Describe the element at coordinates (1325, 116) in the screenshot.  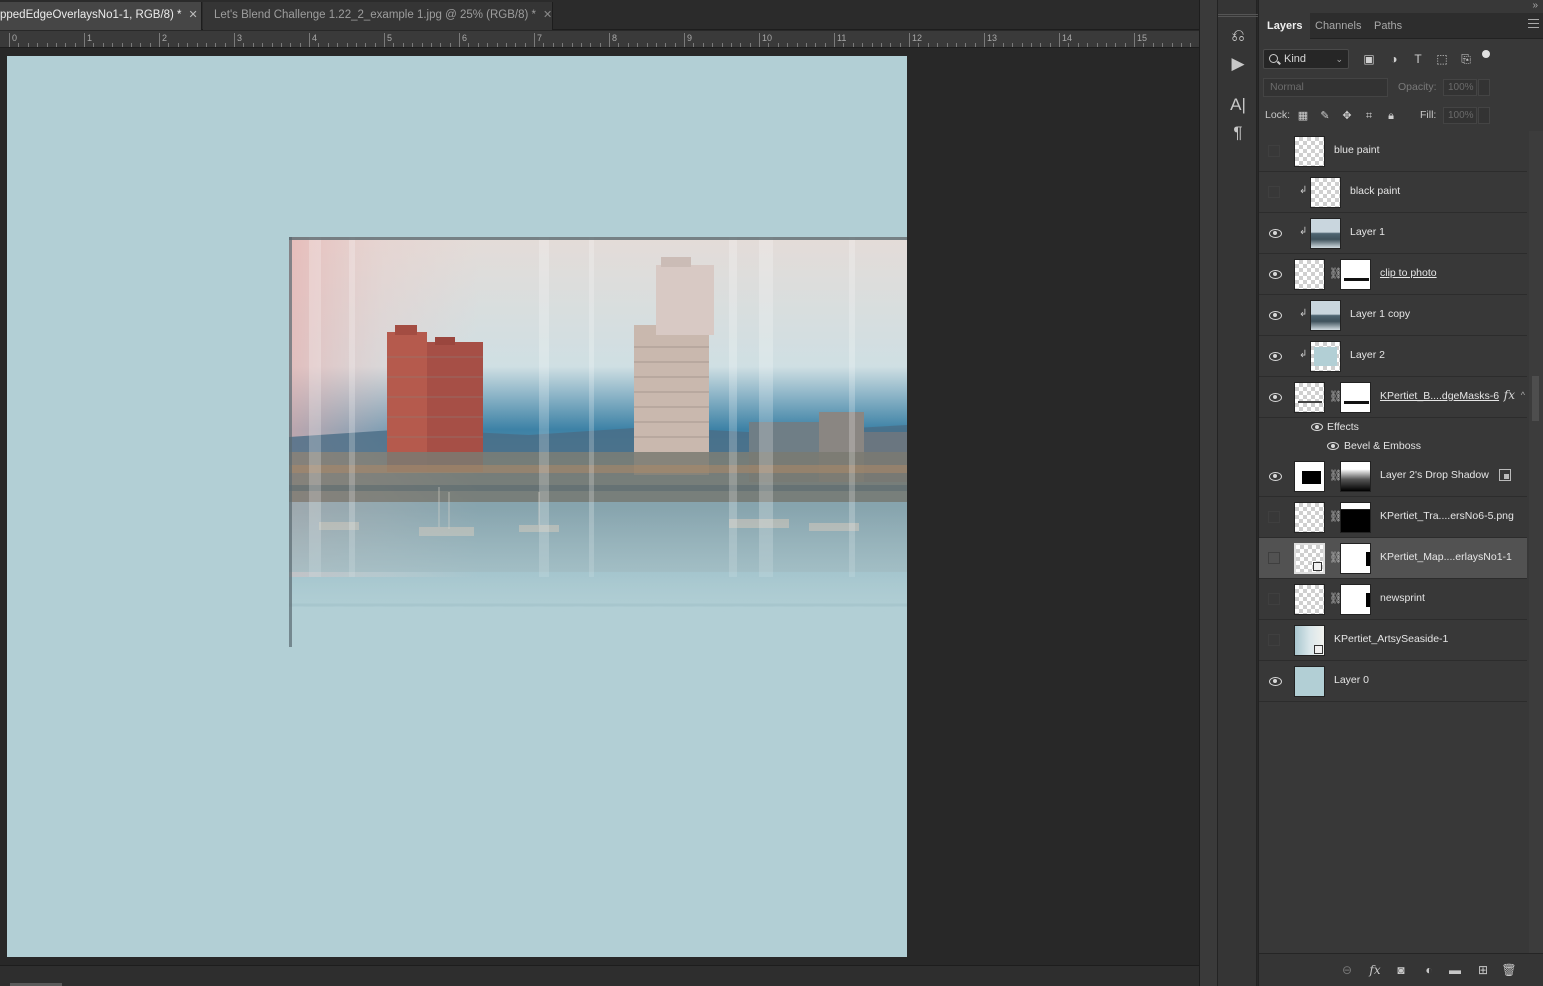
I see `lock-brush-icon: ✎` at that location.